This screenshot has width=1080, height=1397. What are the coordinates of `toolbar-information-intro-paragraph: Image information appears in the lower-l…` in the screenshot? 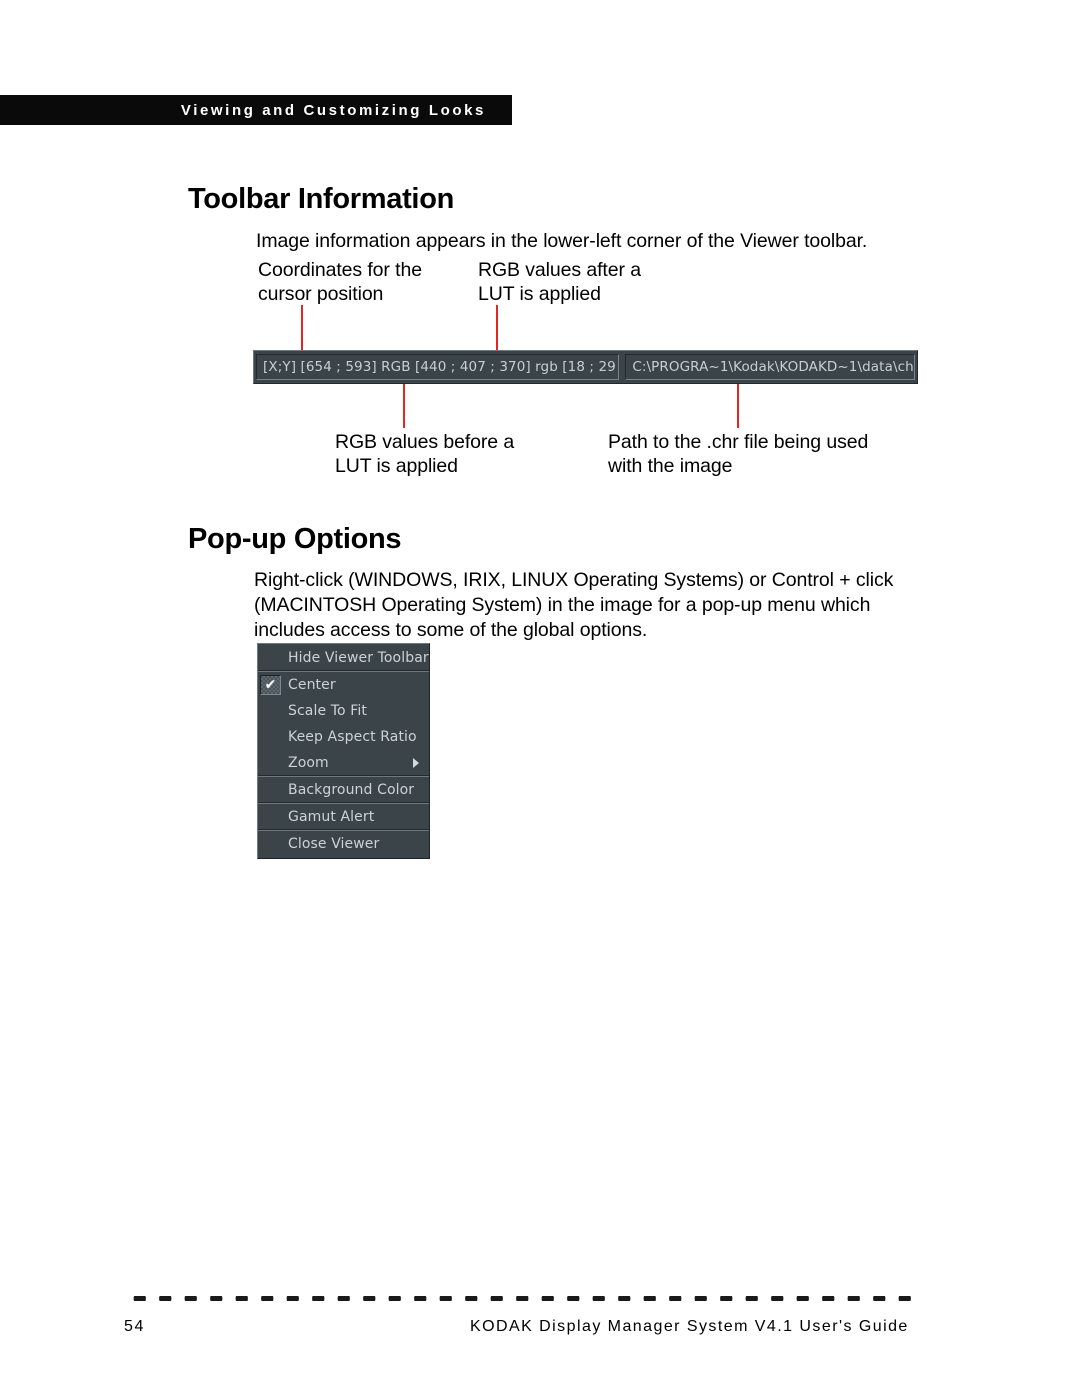 It's located at (562, 241).